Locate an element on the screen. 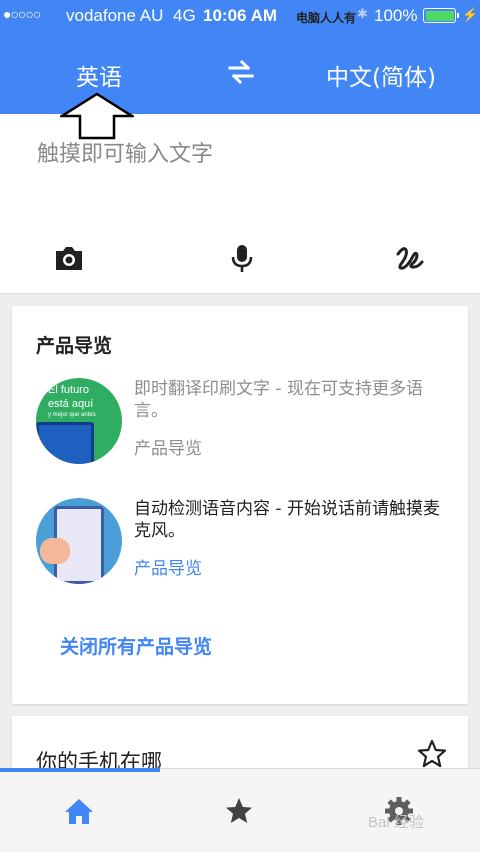  tour-thumbnail is located at coordinates (79, 541).